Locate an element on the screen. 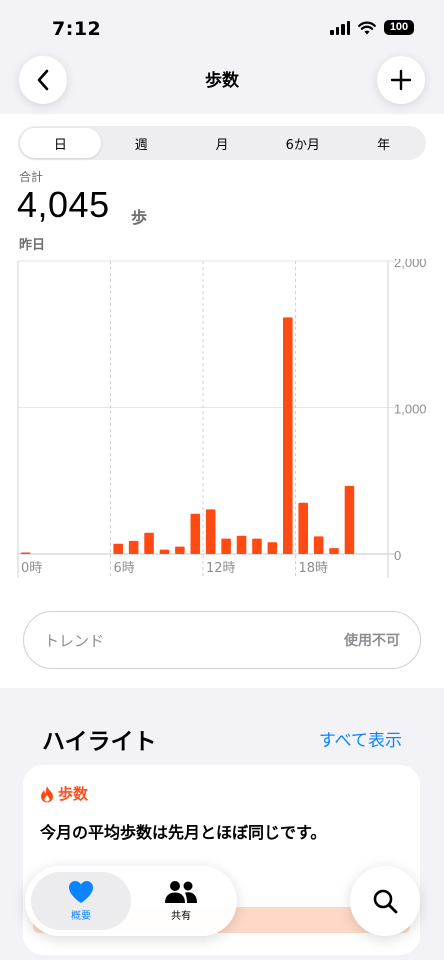  people-icon is located at coordinates (181, 892).